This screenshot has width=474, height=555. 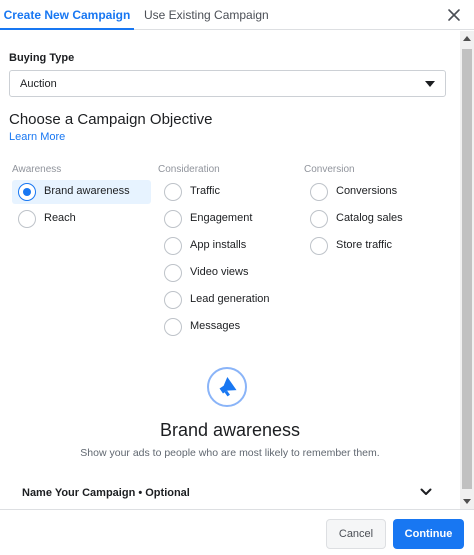 I want to click on buying-type-value: Auction, so click(x=38, y=84).